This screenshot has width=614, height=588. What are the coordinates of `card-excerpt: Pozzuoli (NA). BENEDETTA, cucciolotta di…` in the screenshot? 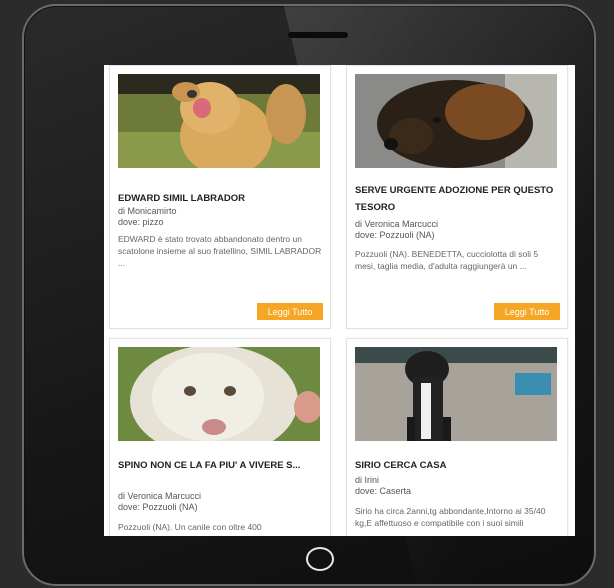 It's located at (447, 260).